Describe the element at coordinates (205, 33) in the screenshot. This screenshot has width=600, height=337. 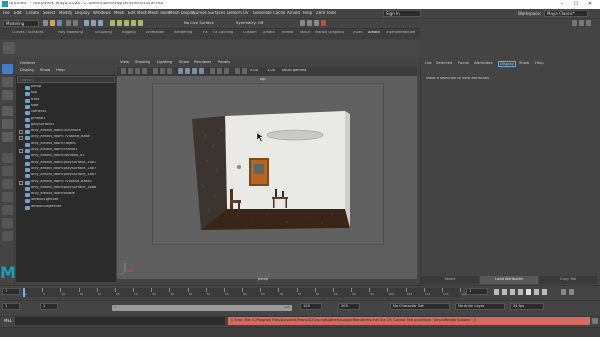
I see `shelf-tab-fx: FX` at that location.